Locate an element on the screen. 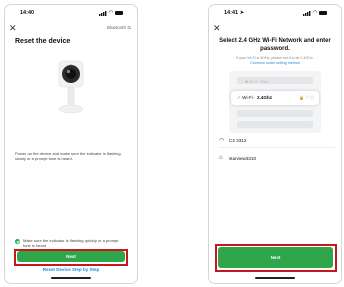 This screenshot has width=344, height=287. location-arrow-icon: ➤ is located at coordinates (242, 13).